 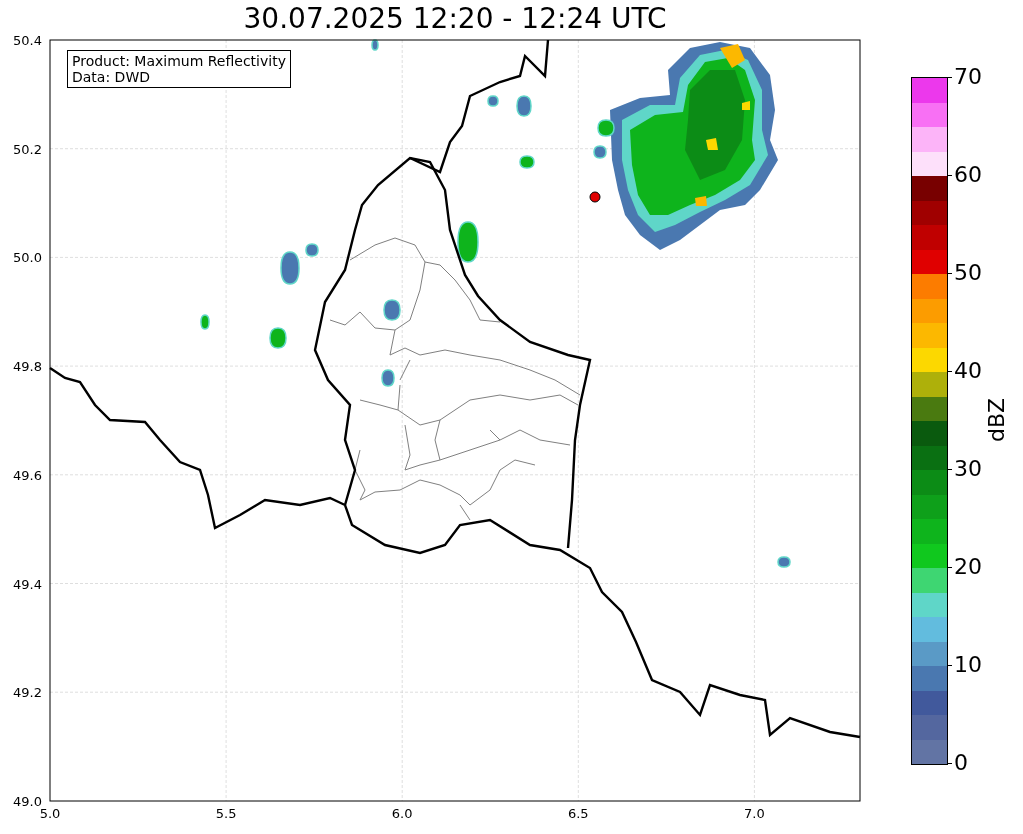 I want to click on colorbar-tick-label: 40, so click(x=968, y=371).